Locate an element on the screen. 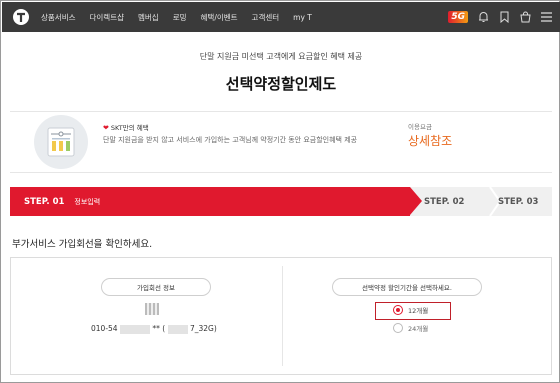  nav-utility-group: 5G is located at coordinates (500, 17).